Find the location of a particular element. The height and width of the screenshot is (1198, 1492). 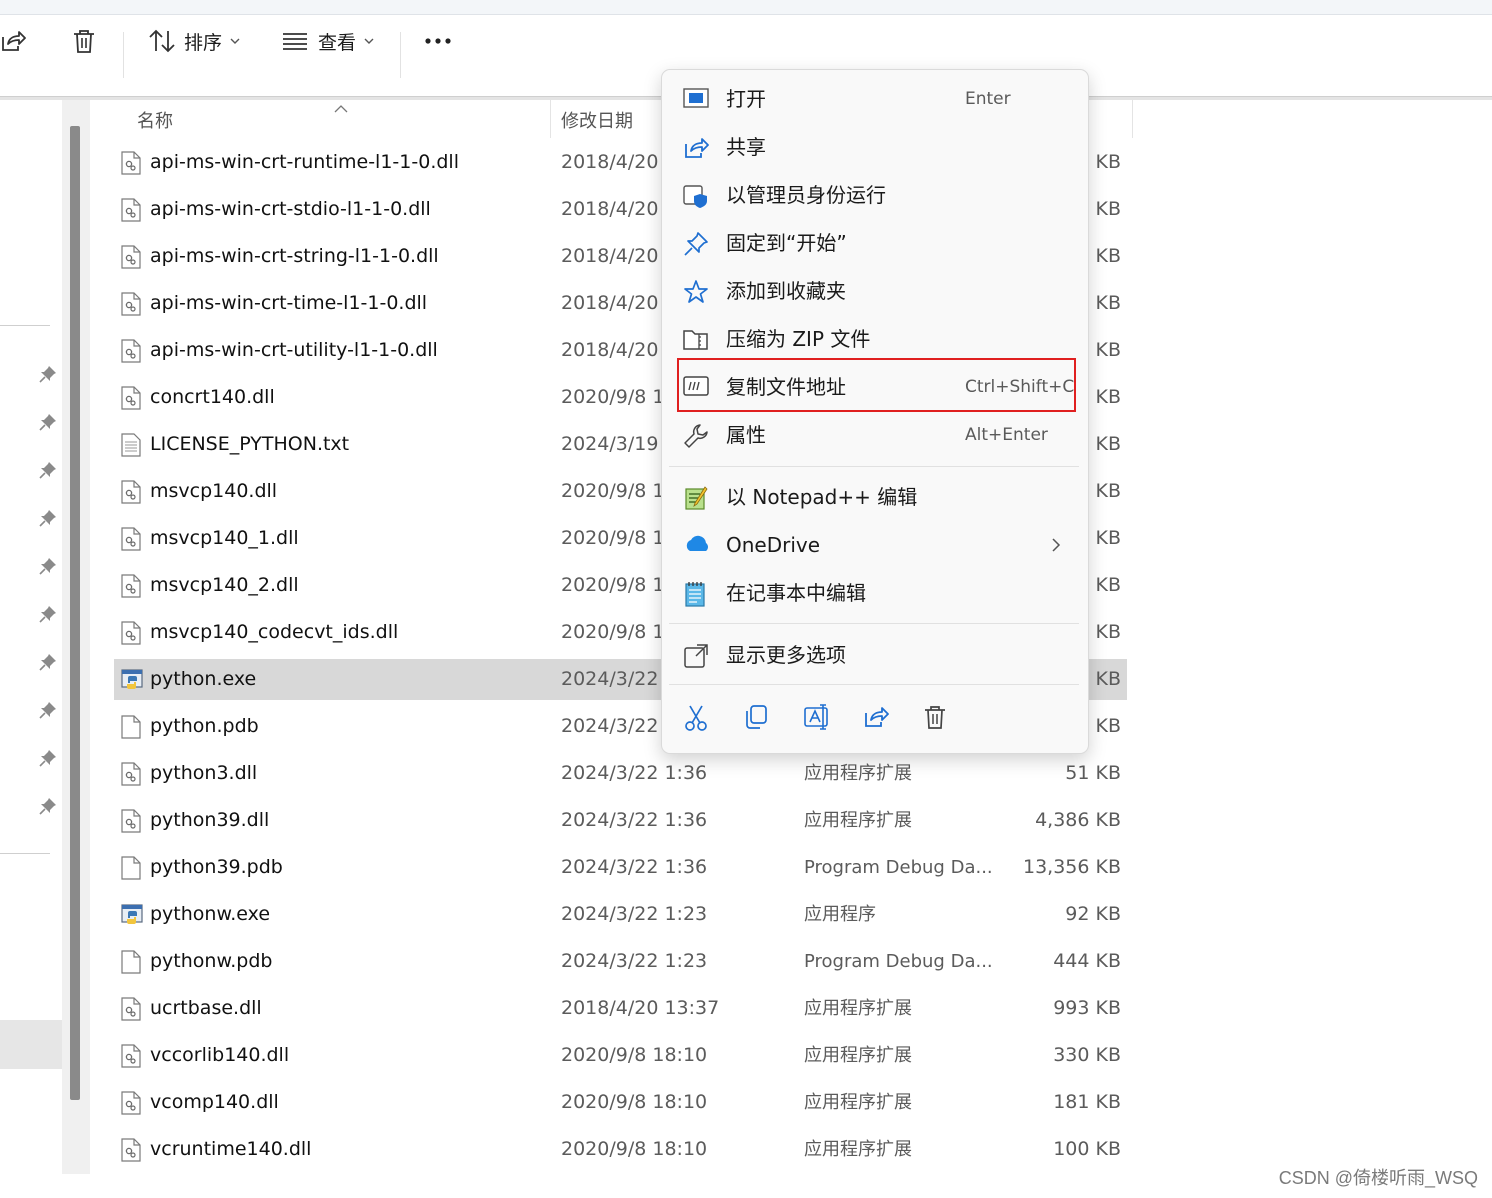

menu-item-open: 打开 Enter is located at coordinates (874, 99).